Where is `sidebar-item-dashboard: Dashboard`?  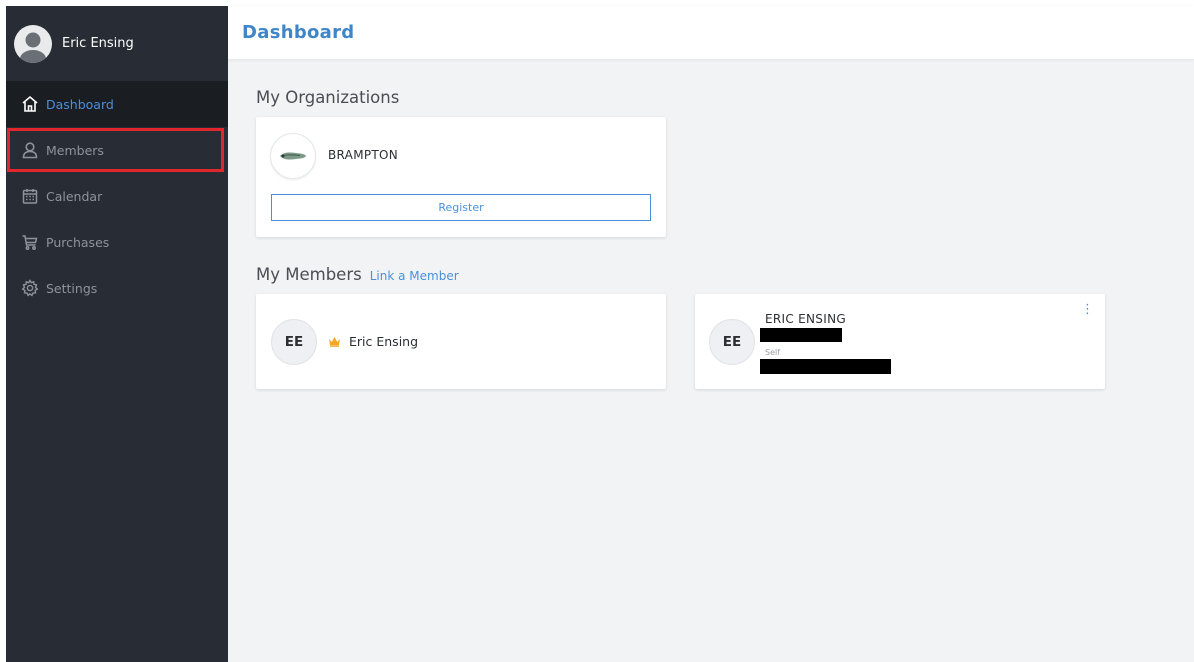
sidebar-item-dashboard: Dashboard is located at coordinates (117, 104).